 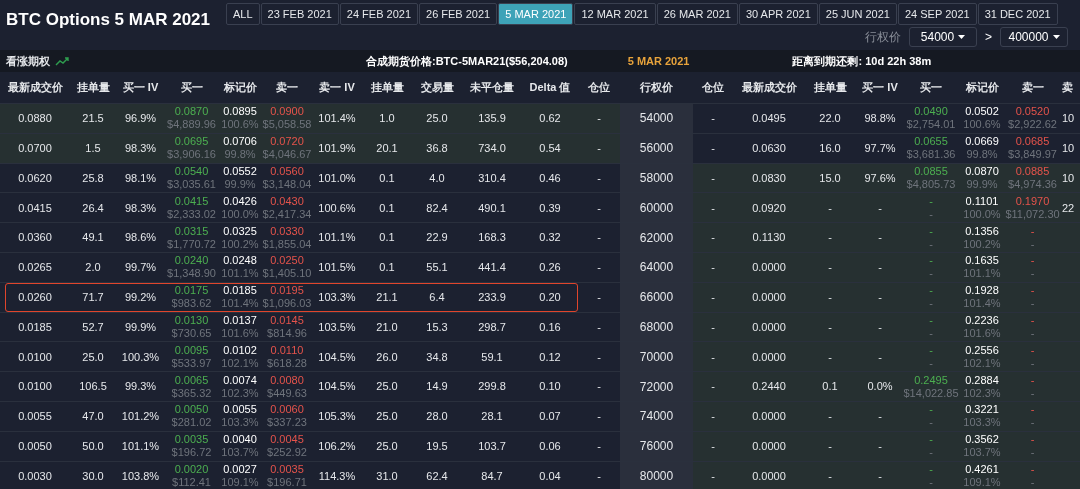 What do you see at coordinates (1032, 125) in the screenshot?
I see `quote-detail: $2,922.62` at bounding box center [1032, 125].